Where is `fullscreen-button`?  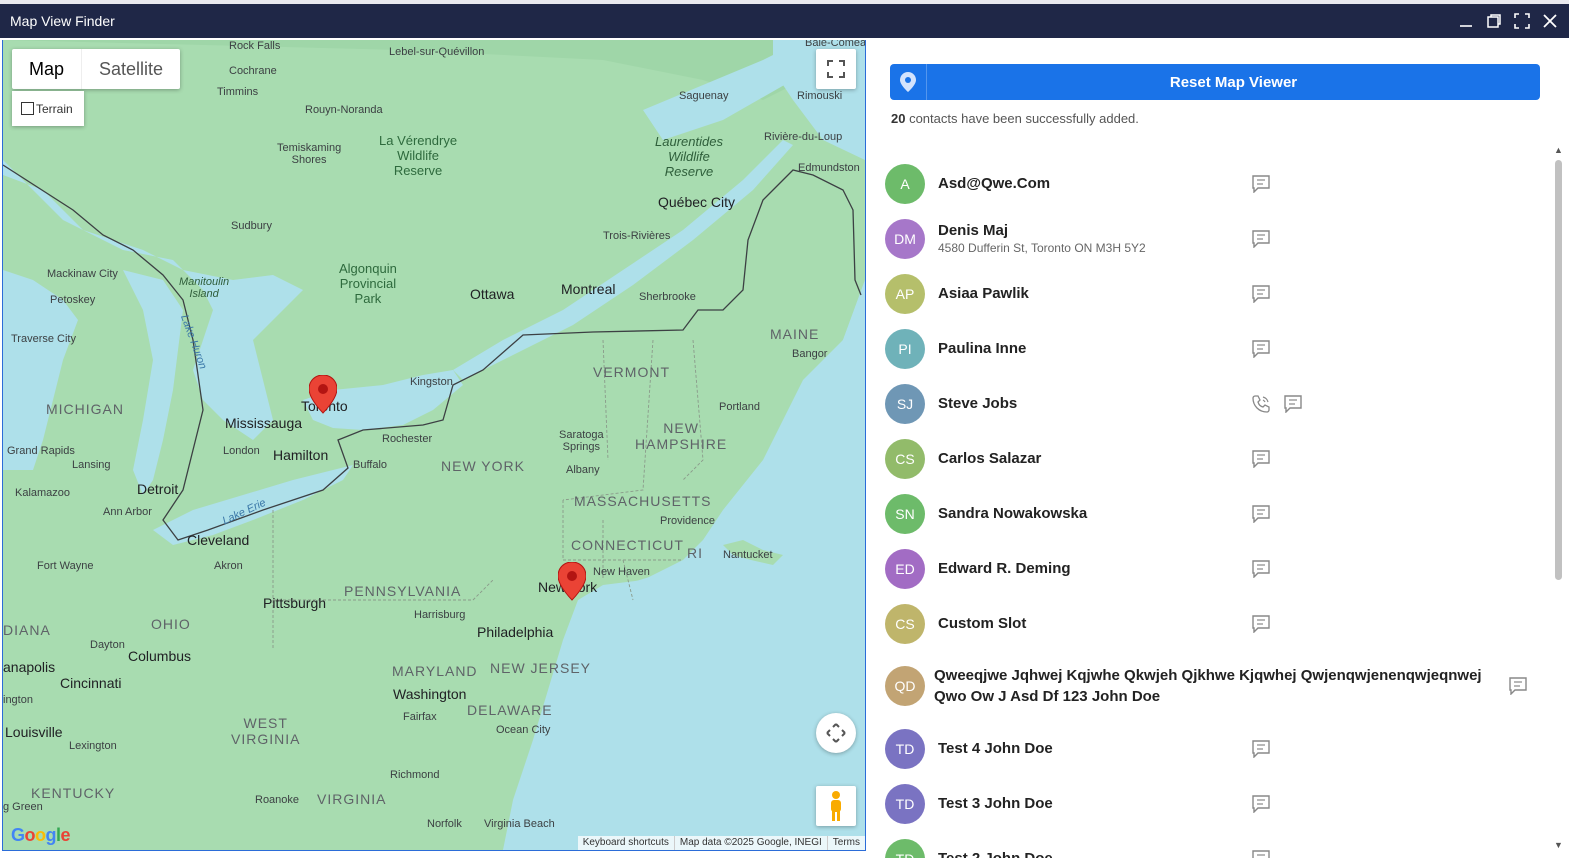
fullscreen-button is located at coordinates (836, 69).